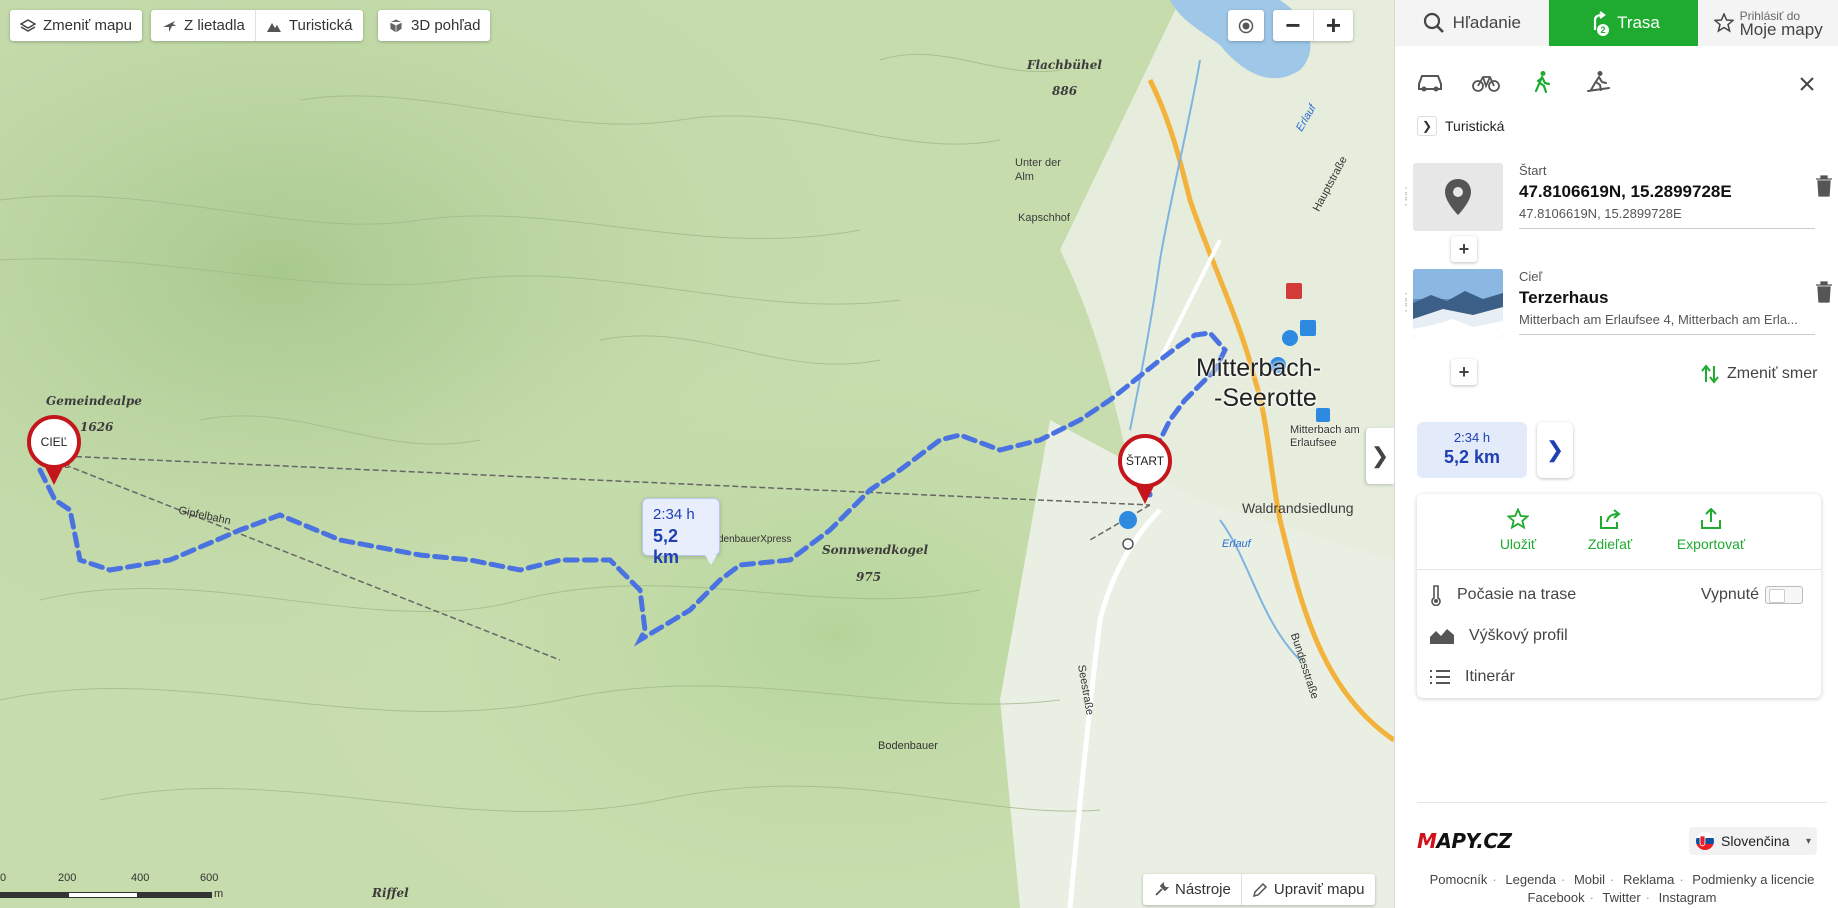 This screenshot has height=908, width=1838. I want to click on waypoint-start-label: Štart, so click(1533, 170).